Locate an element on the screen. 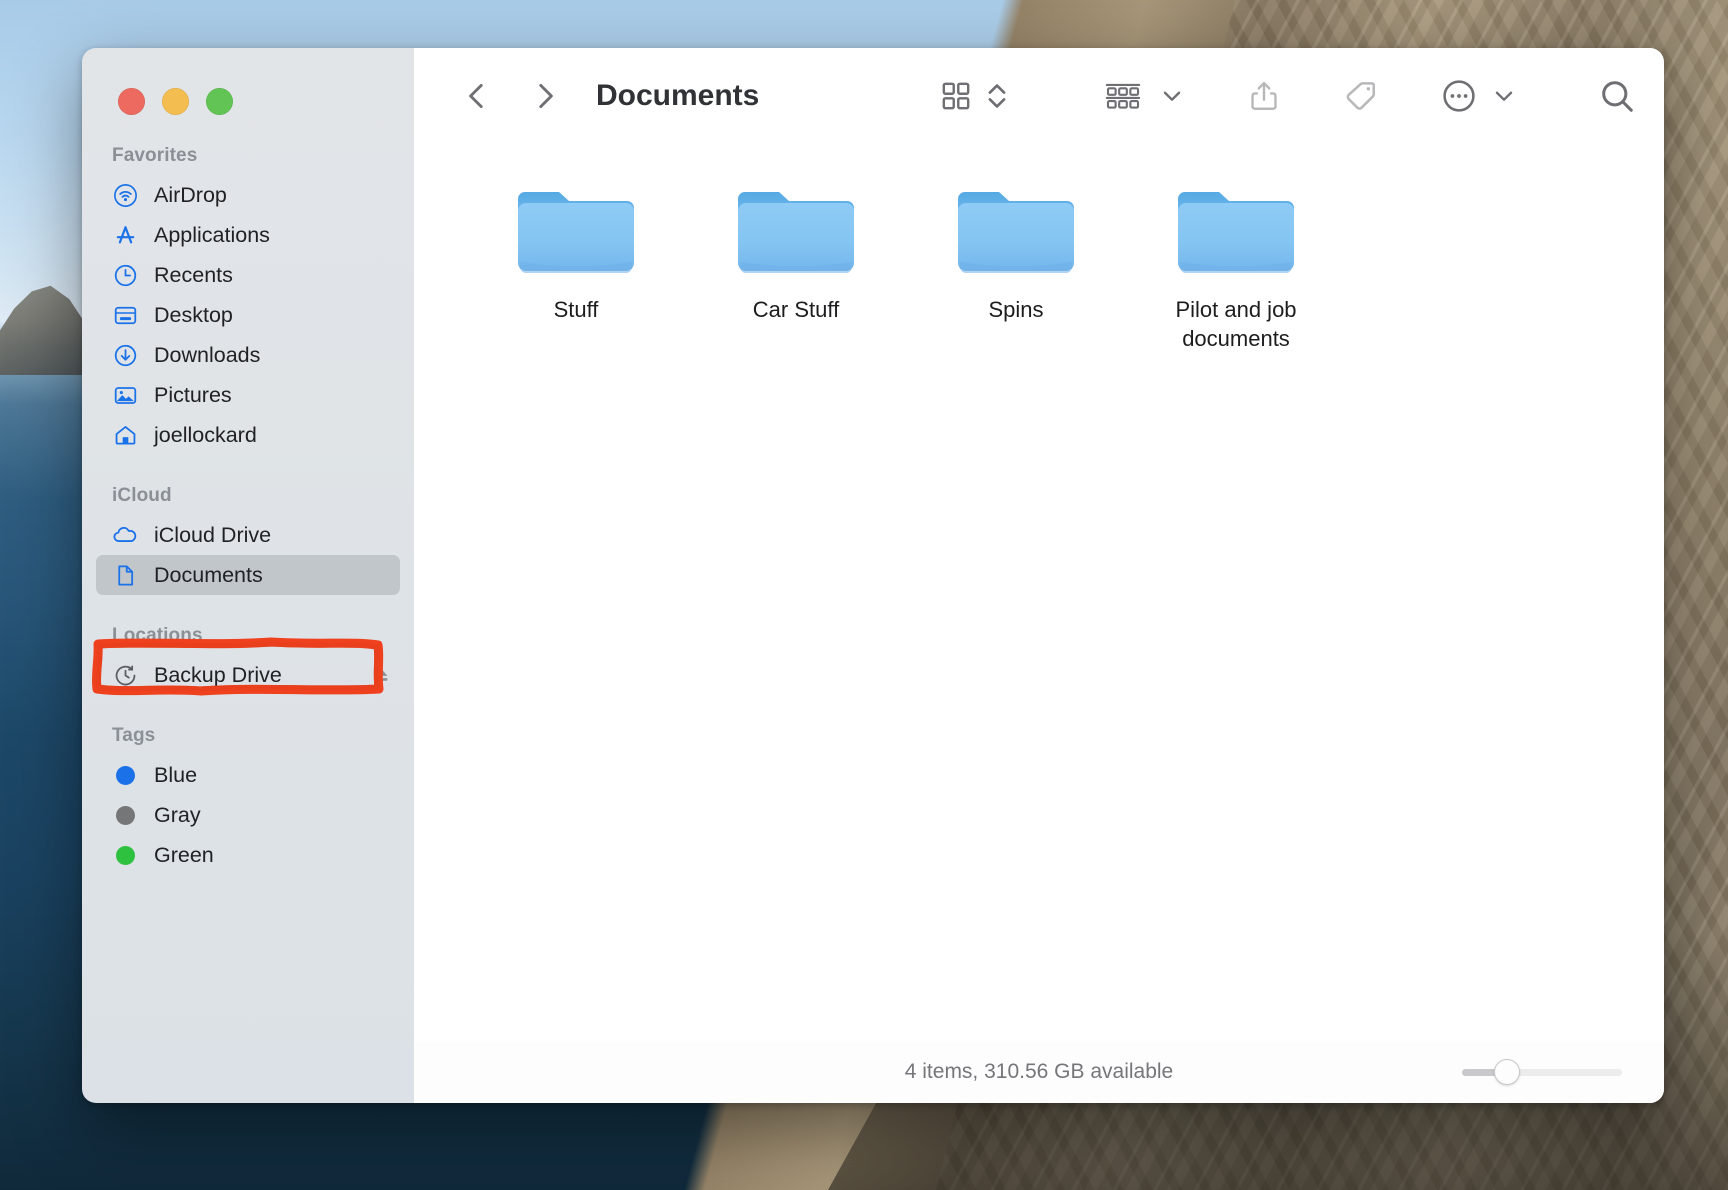 The image size is (1728, 1190). sidebar-item-label: Gray is located at coordinates (177, 814).